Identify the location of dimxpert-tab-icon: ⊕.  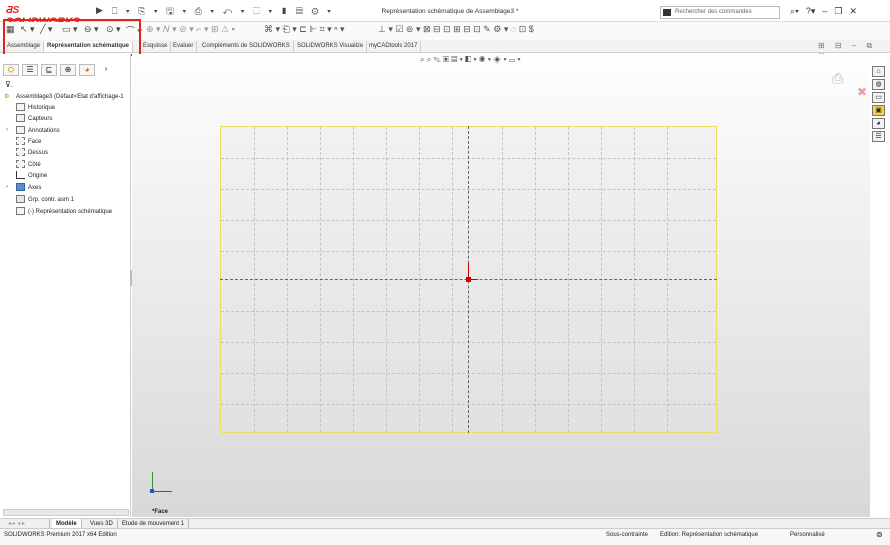
(68, 70).